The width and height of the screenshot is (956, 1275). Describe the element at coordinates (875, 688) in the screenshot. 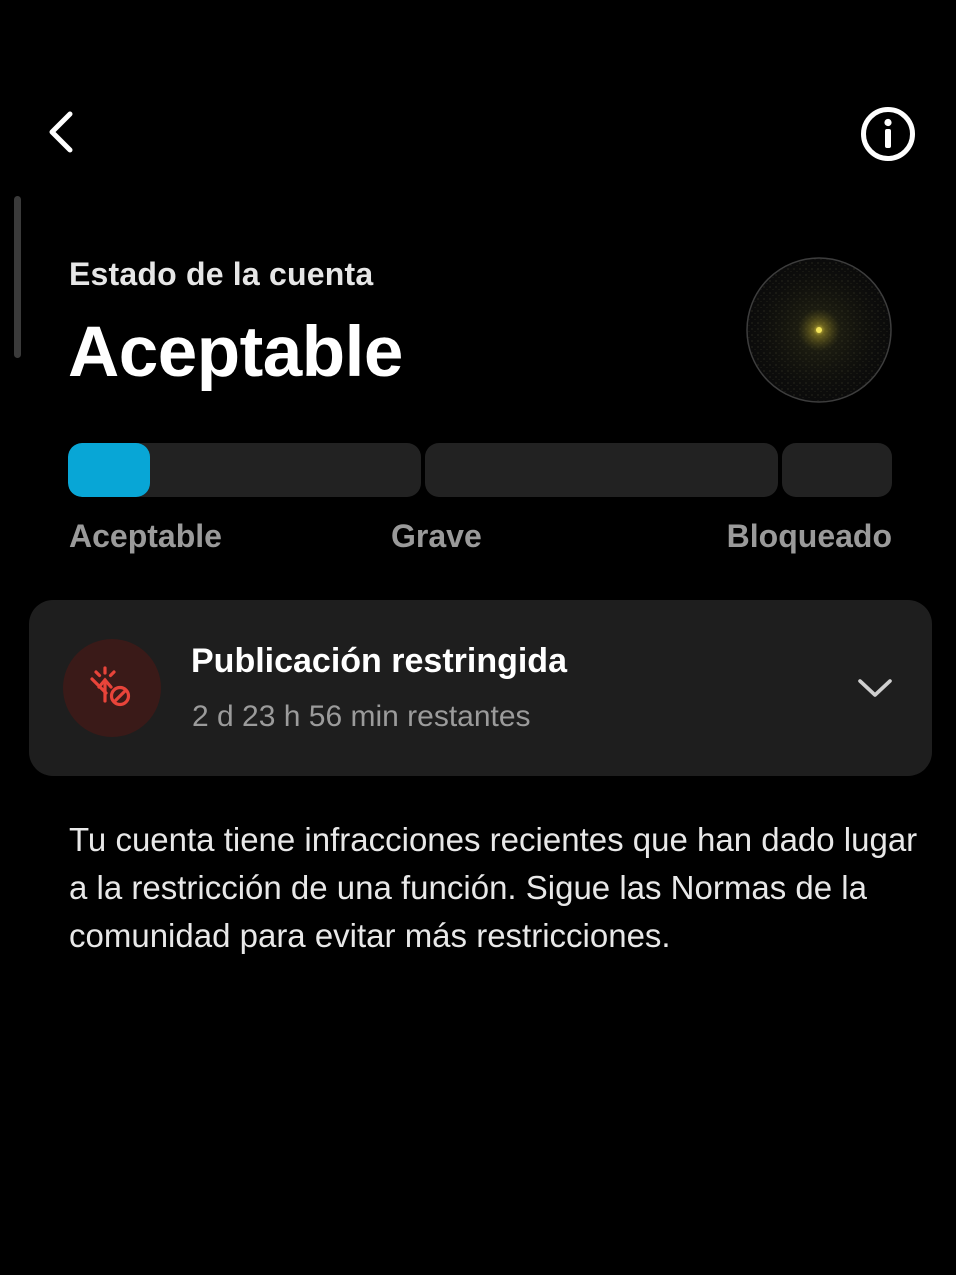

I see `chevron-down-icon` at that location.